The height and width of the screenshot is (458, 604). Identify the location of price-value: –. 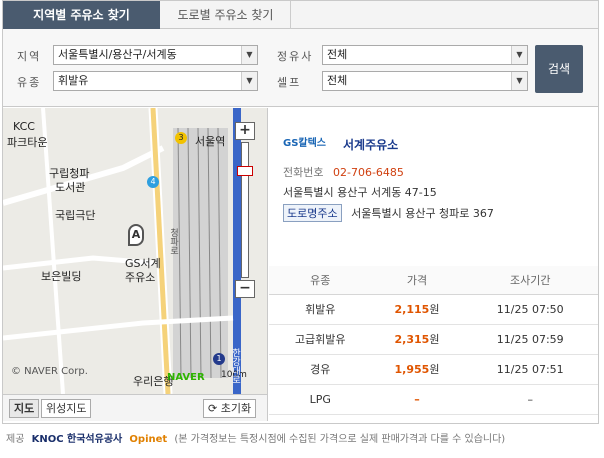
(417, 399).